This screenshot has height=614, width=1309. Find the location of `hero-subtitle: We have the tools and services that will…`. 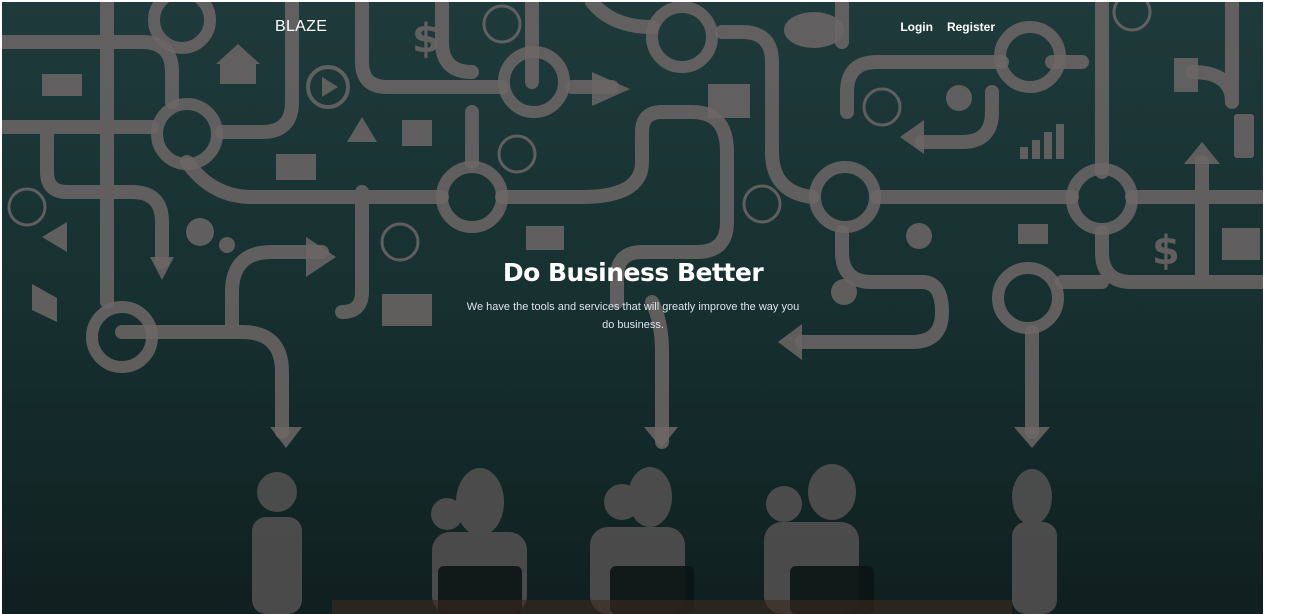

hero-subtitle: We have the tools and services that will… is located at coordinates (633, 316).